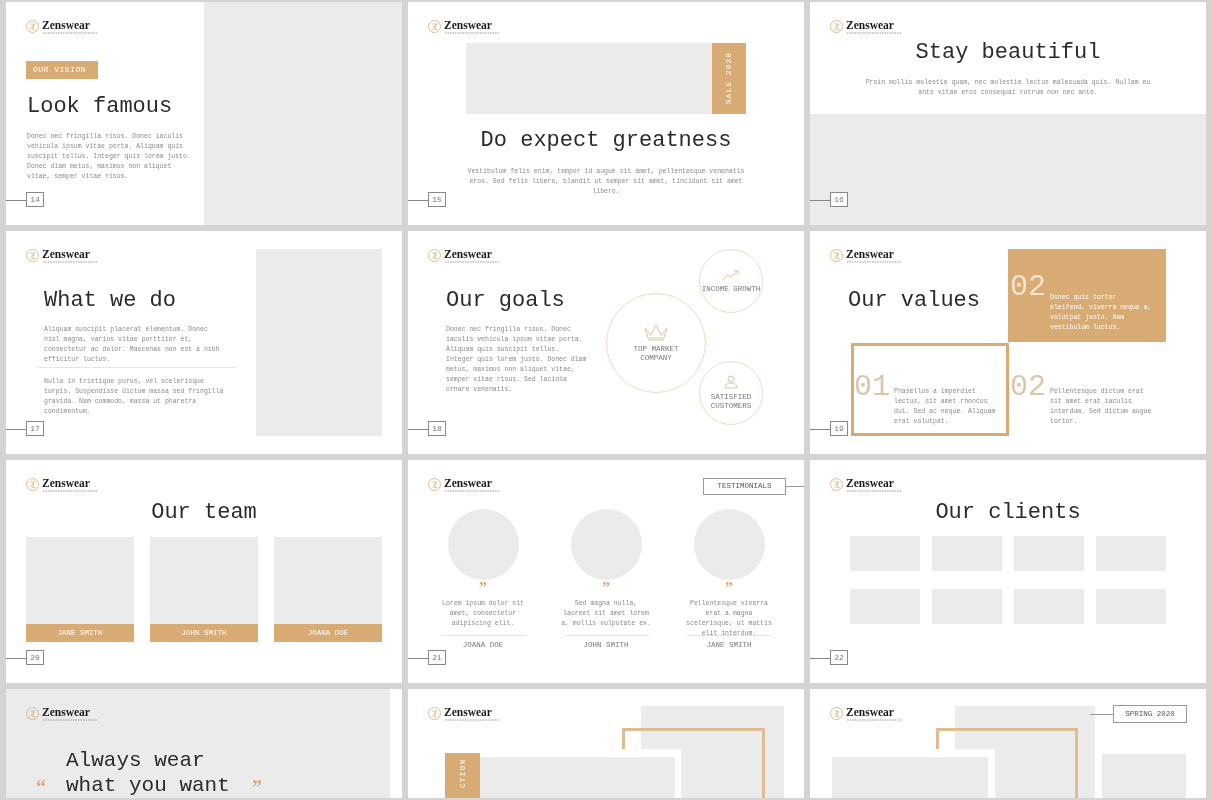 This screenshot has height=800, width=1212. What do you see at coordinates (505, 301) in the screenshot?
I see `slide-title: Our goals` at bounding box center [505, 301].